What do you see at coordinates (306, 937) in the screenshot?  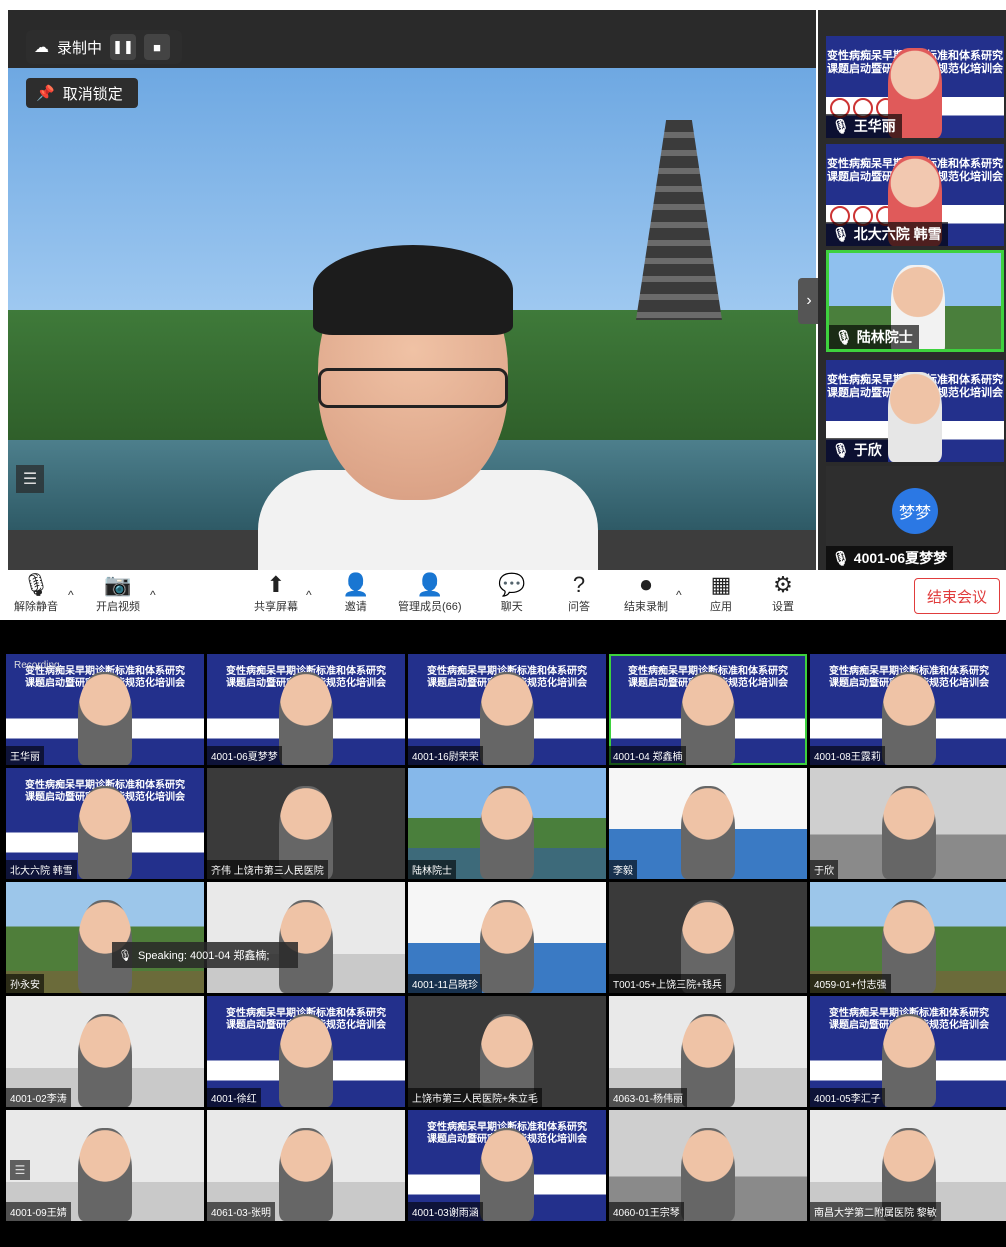 I see `gallery-tile` at bounding box center [306, 937].